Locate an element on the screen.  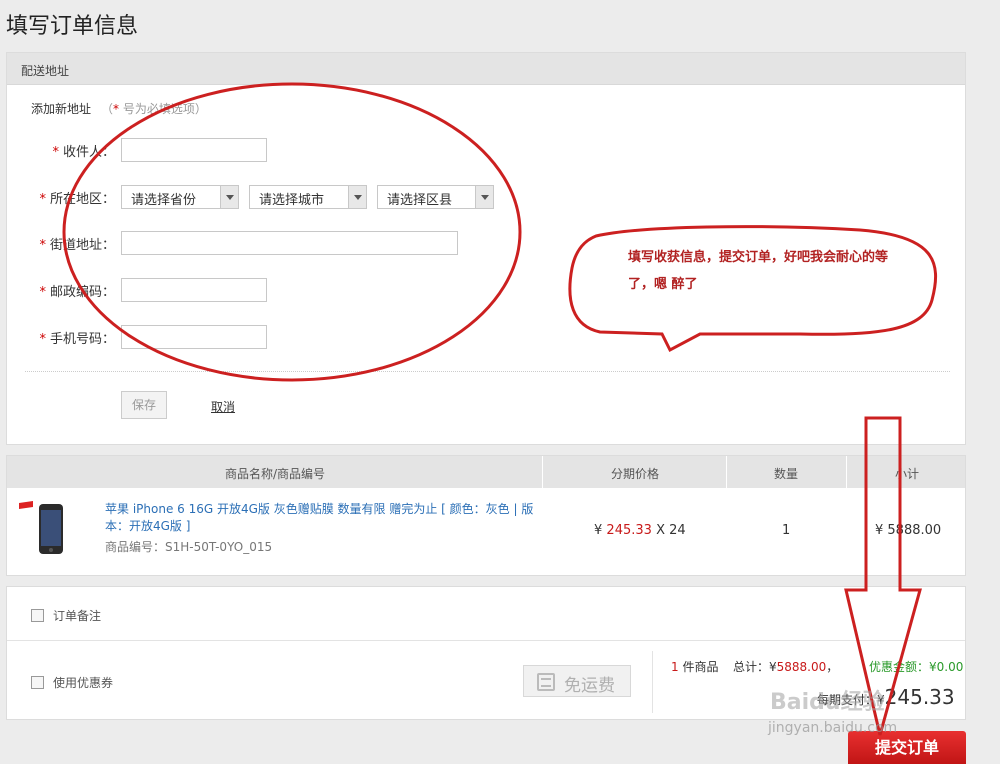
baidu-watermark: Baidu经验 is located at coordinates (827, 702).